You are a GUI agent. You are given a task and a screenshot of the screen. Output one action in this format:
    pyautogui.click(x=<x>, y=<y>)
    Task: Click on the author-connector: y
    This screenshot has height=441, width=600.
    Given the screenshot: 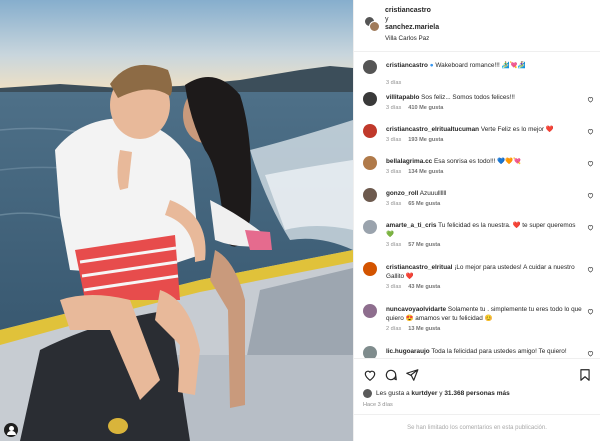 What is the action you would take?
    pyautogui.click(x=387, y=19)
    